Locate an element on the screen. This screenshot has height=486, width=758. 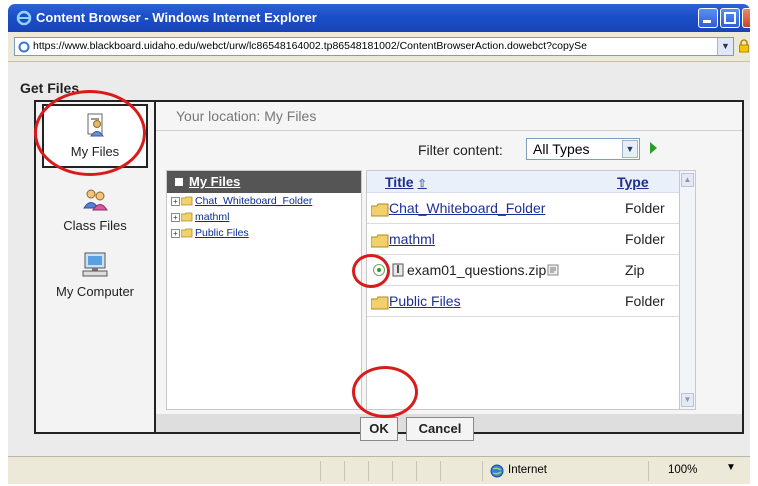
file-name: exam01_questions.zip is located at coordinates (477, 270).